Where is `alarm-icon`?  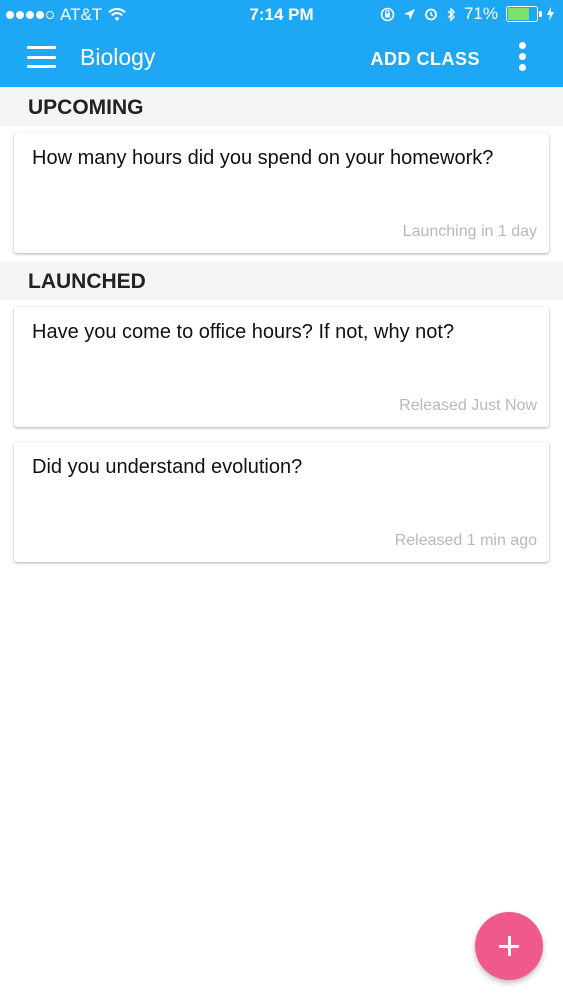 alarm-icon is located at coordinates (431, 14).